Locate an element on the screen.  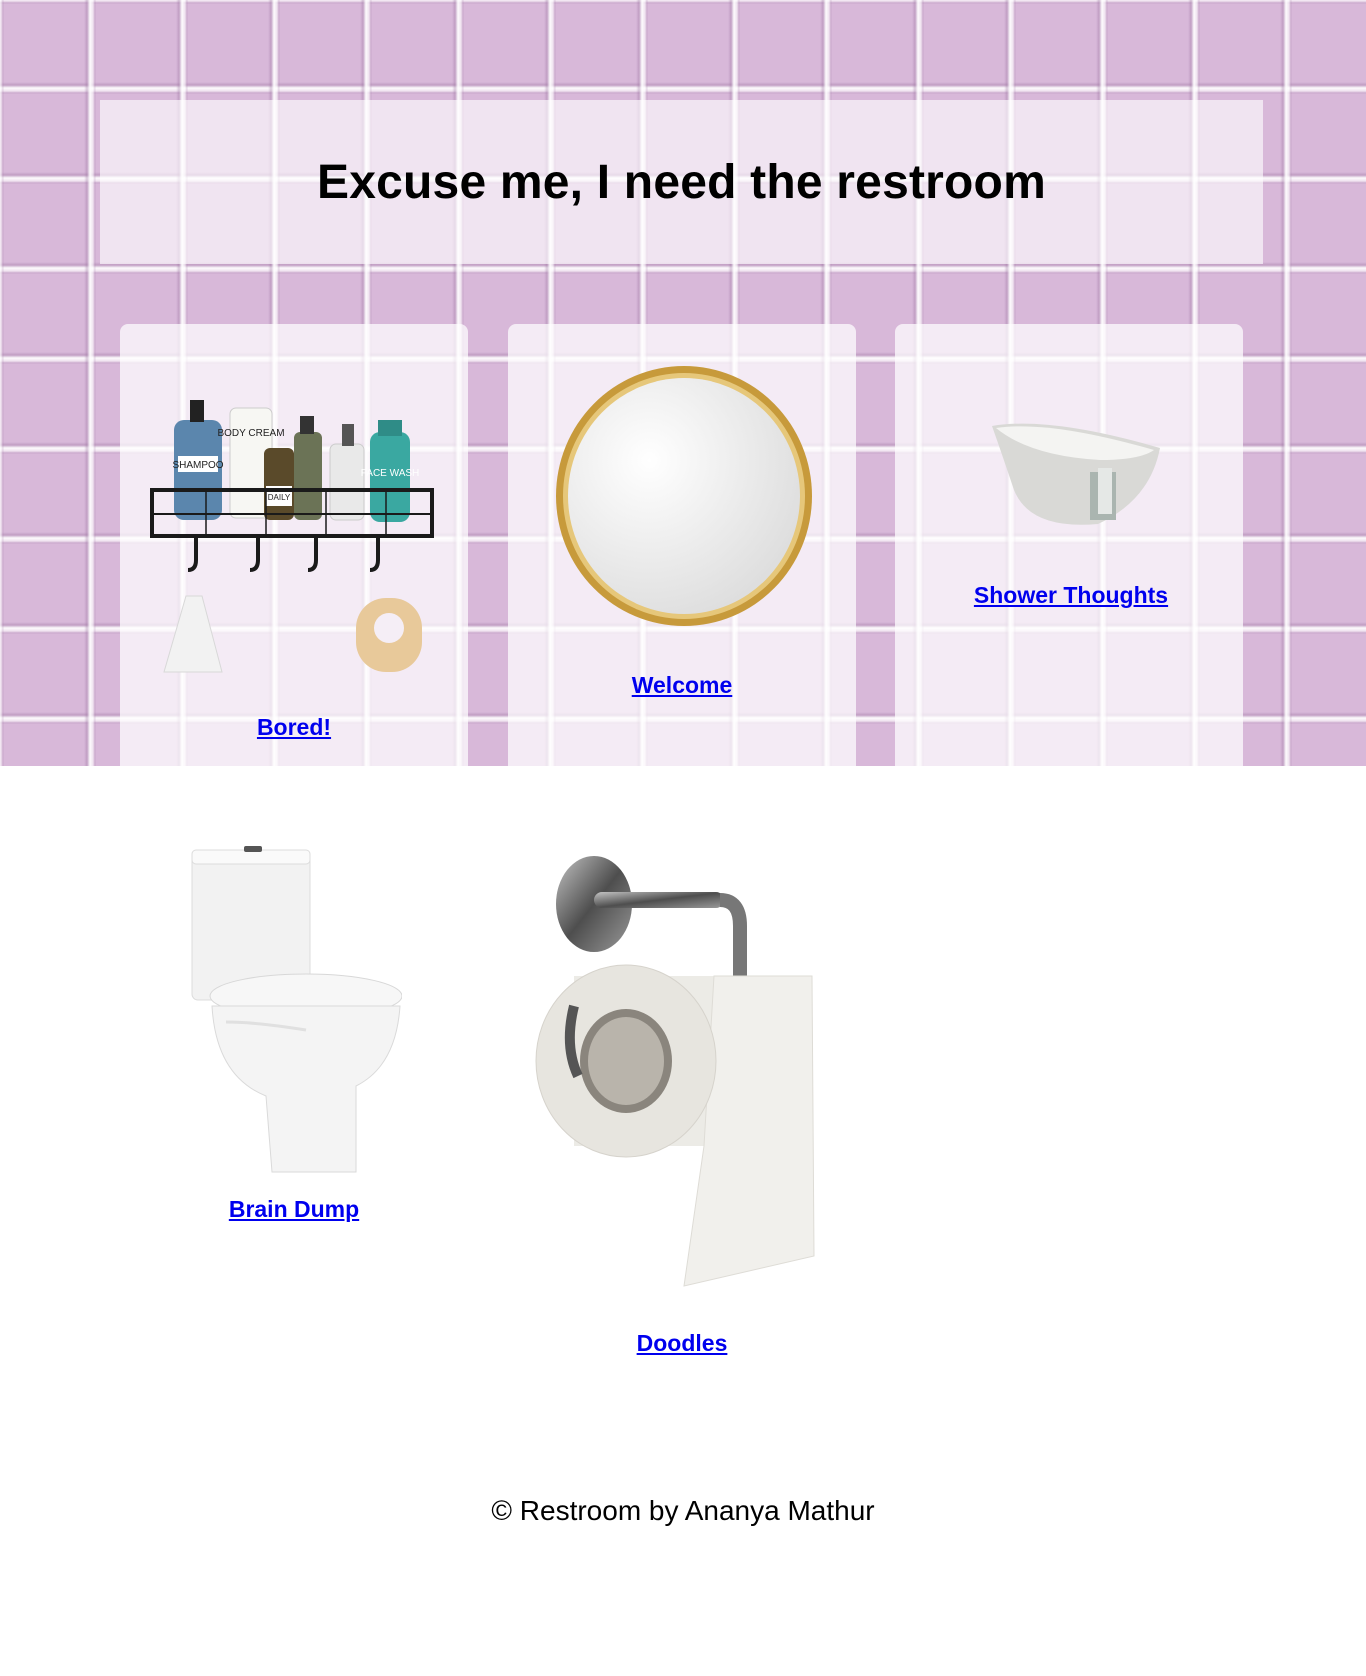
title-banner: Excuse me, I need the restroom is located at coordinates (681, 182).